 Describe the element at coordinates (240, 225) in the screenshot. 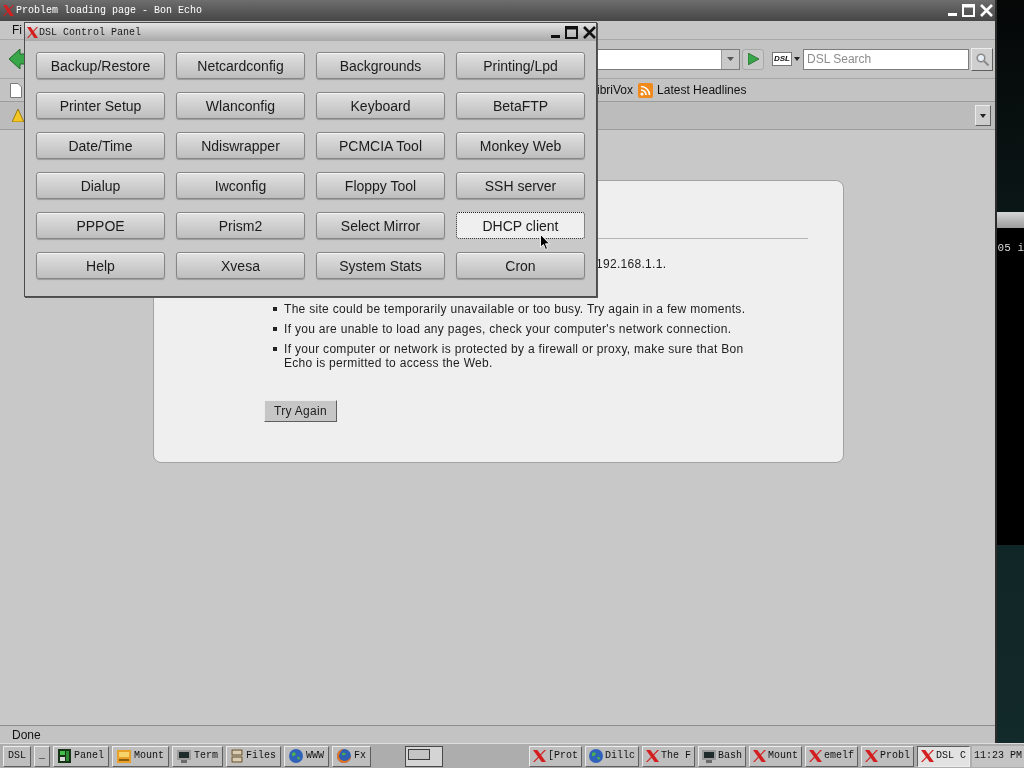

I see `control-panel-button: Prism2` at that location.